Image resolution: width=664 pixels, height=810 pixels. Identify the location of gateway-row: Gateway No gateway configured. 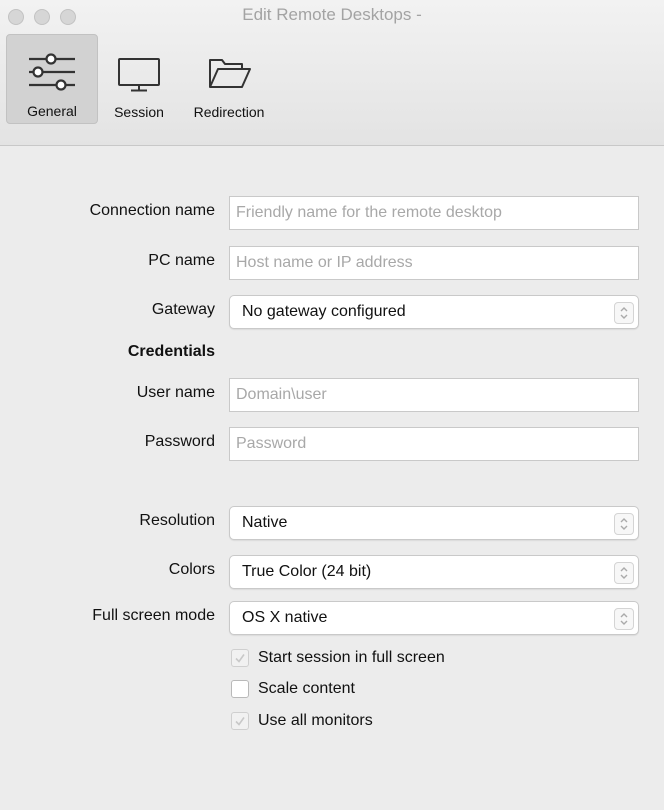
(332, 312).